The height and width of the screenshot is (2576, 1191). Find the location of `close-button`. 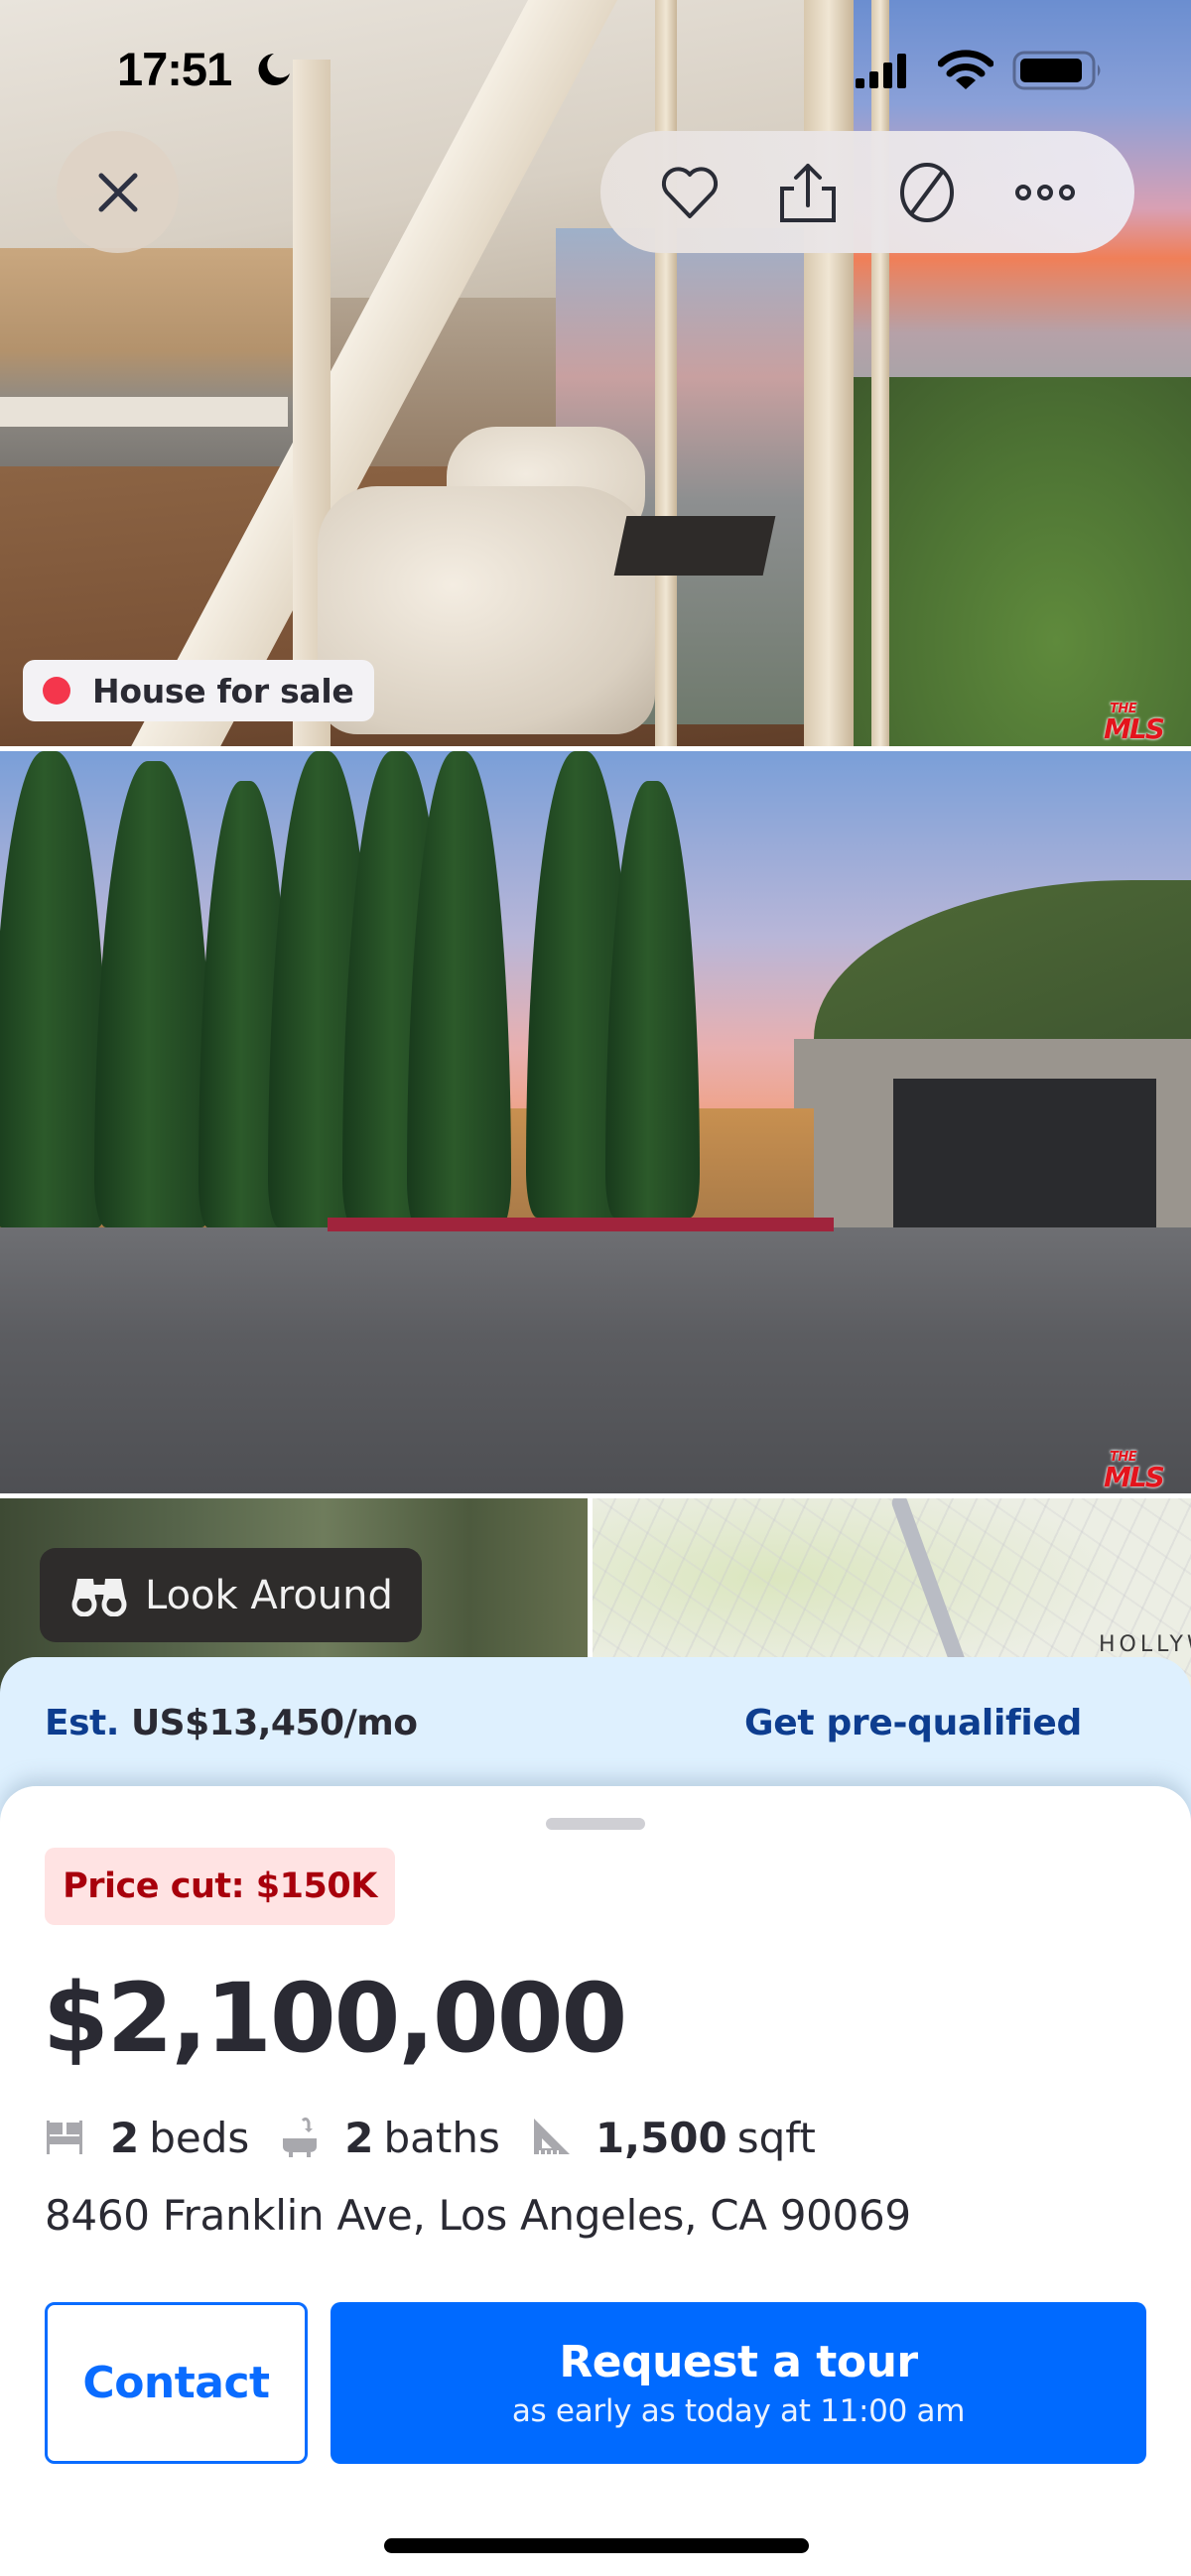

close-button is located at coordinates (118, 192).